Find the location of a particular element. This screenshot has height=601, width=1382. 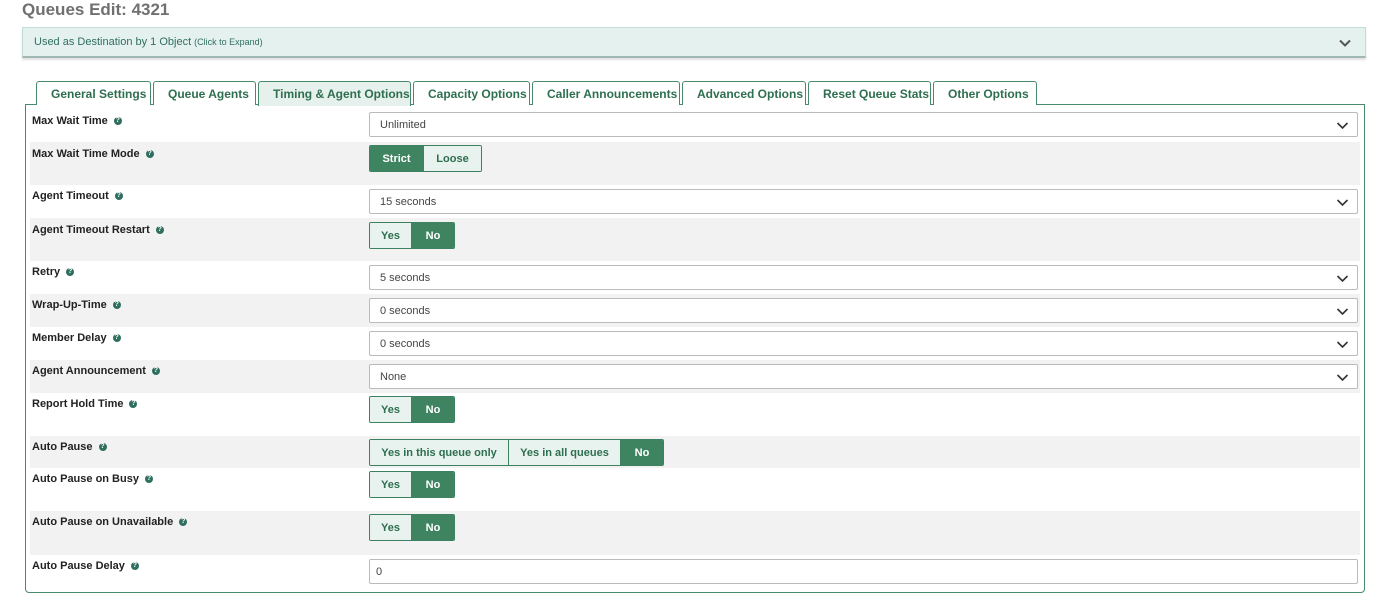

row-auto-pause-busy: Auto Pause on Busy? Yes No is located at coordinates (695, 489).